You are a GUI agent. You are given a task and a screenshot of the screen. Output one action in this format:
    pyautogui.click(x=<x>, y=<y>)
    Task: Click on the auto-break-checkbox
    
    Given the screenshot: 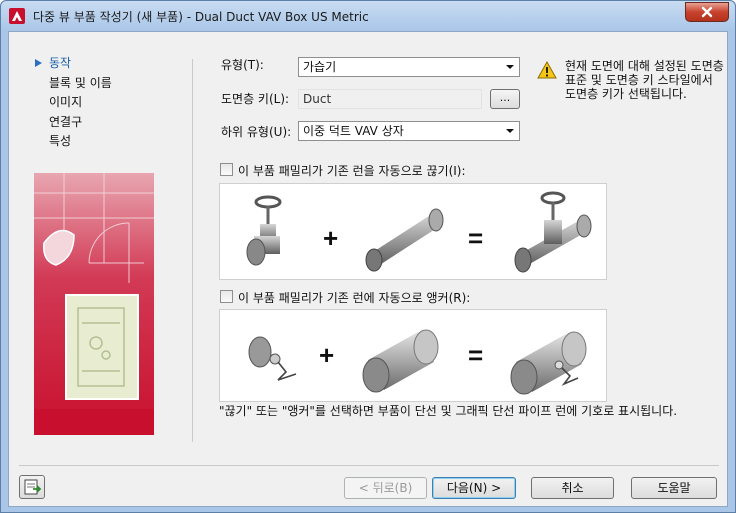 What is the action you would take?
    pyautogui.click(x=226, y=169)
    